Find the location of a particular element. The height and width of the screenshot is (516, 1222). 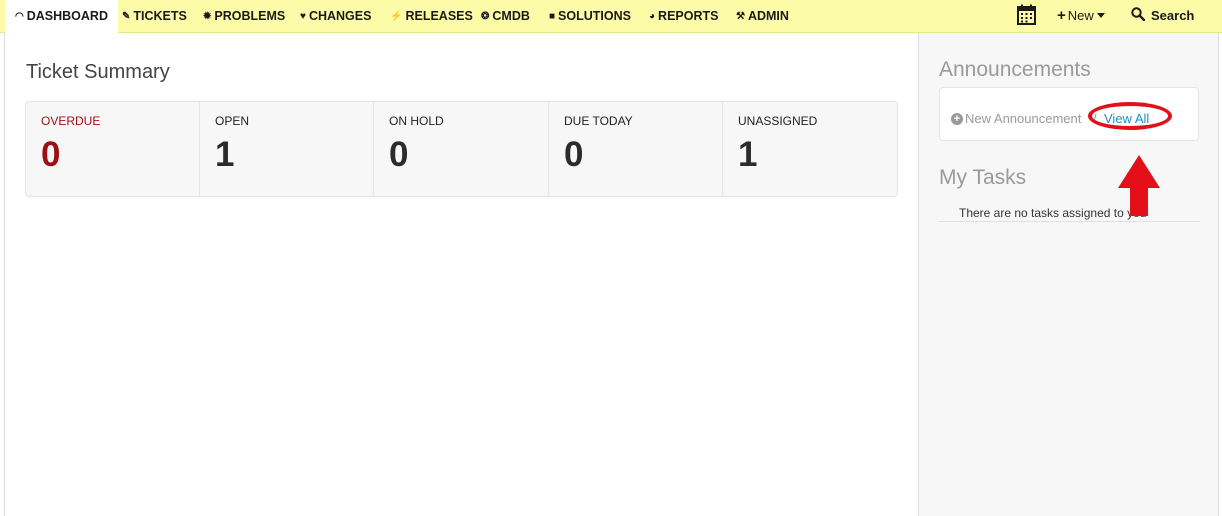

summary-label: DUE TODAY is located at coordinates (598, 121).